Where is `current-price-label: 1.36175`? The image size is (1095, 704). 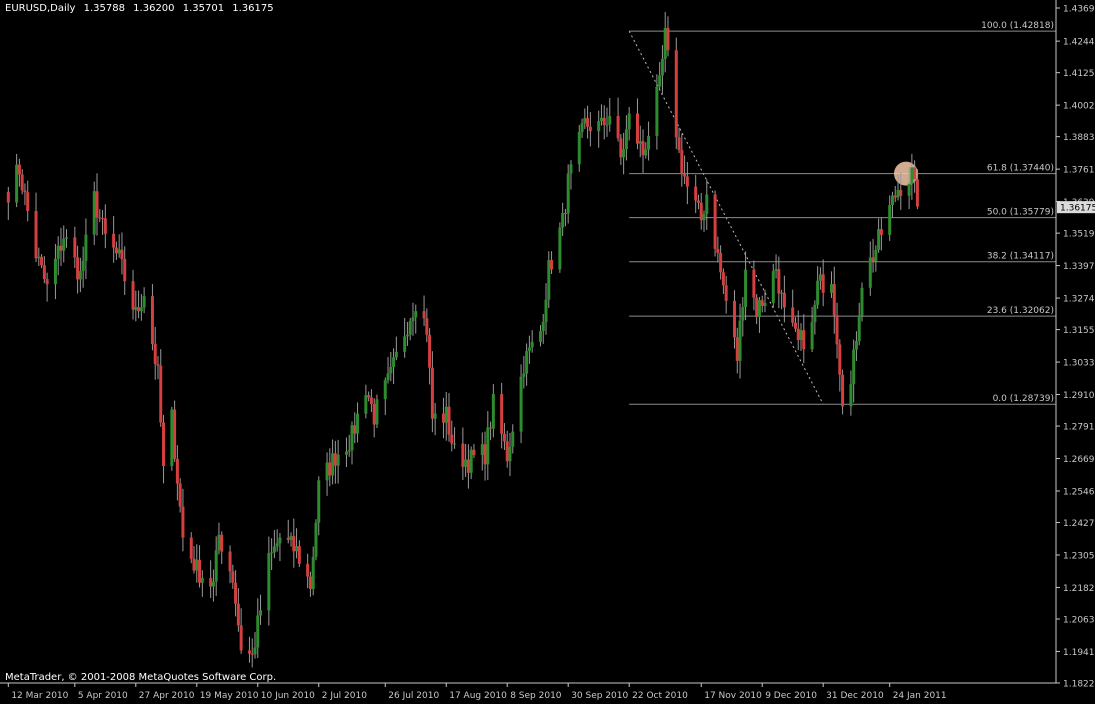 current-price-label: 1.36175 is located at coordinates (1077, 209).